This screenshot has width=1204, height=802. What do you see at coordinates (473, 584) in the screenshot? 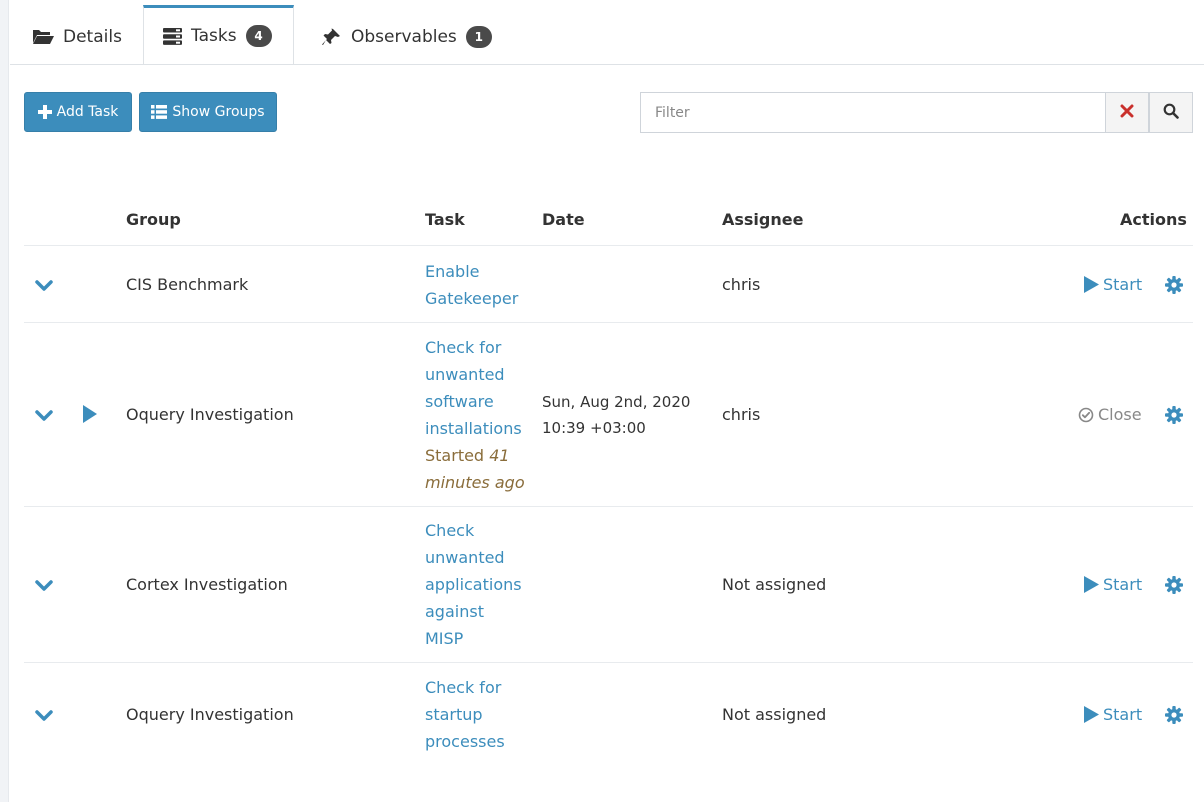
I see `task-title-link: Check unwanted applications against MISP` at bounding box center [473, 584].